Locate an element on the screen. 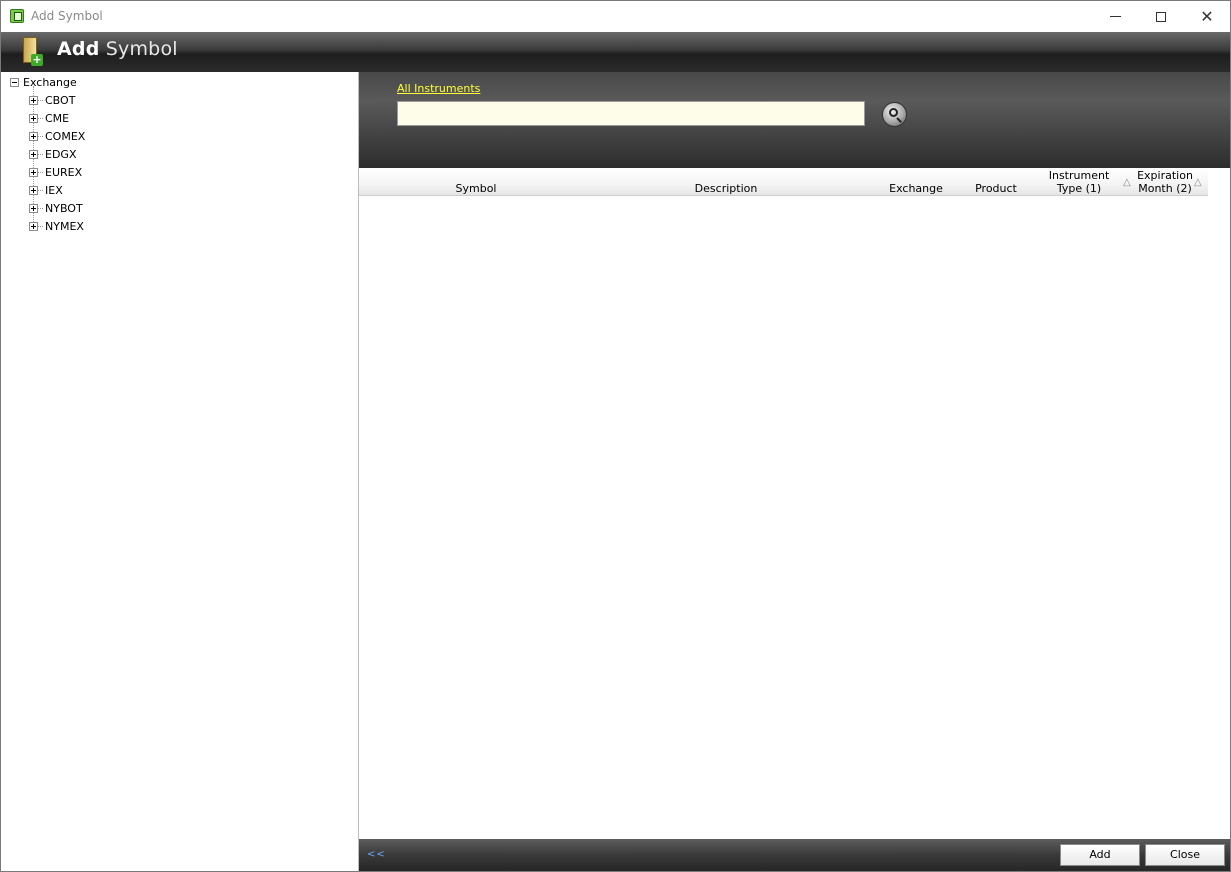 The height and width of the screenshot is (872, 1231). tree-item-eurex: EUREX is located at coordinates (55, 172).